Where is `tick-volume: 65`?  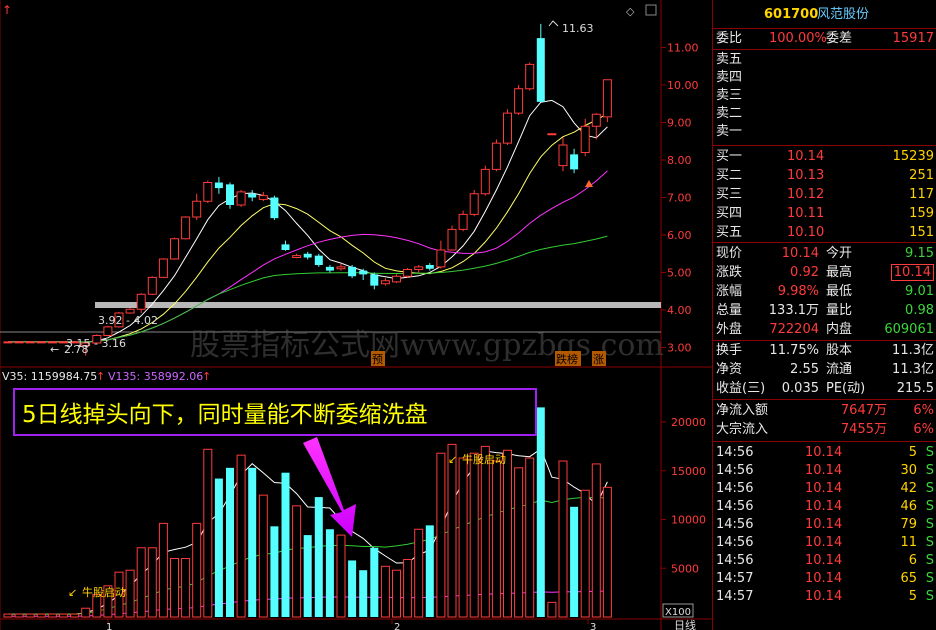 tick-volume: 65 is located at coordinates (908, 578).